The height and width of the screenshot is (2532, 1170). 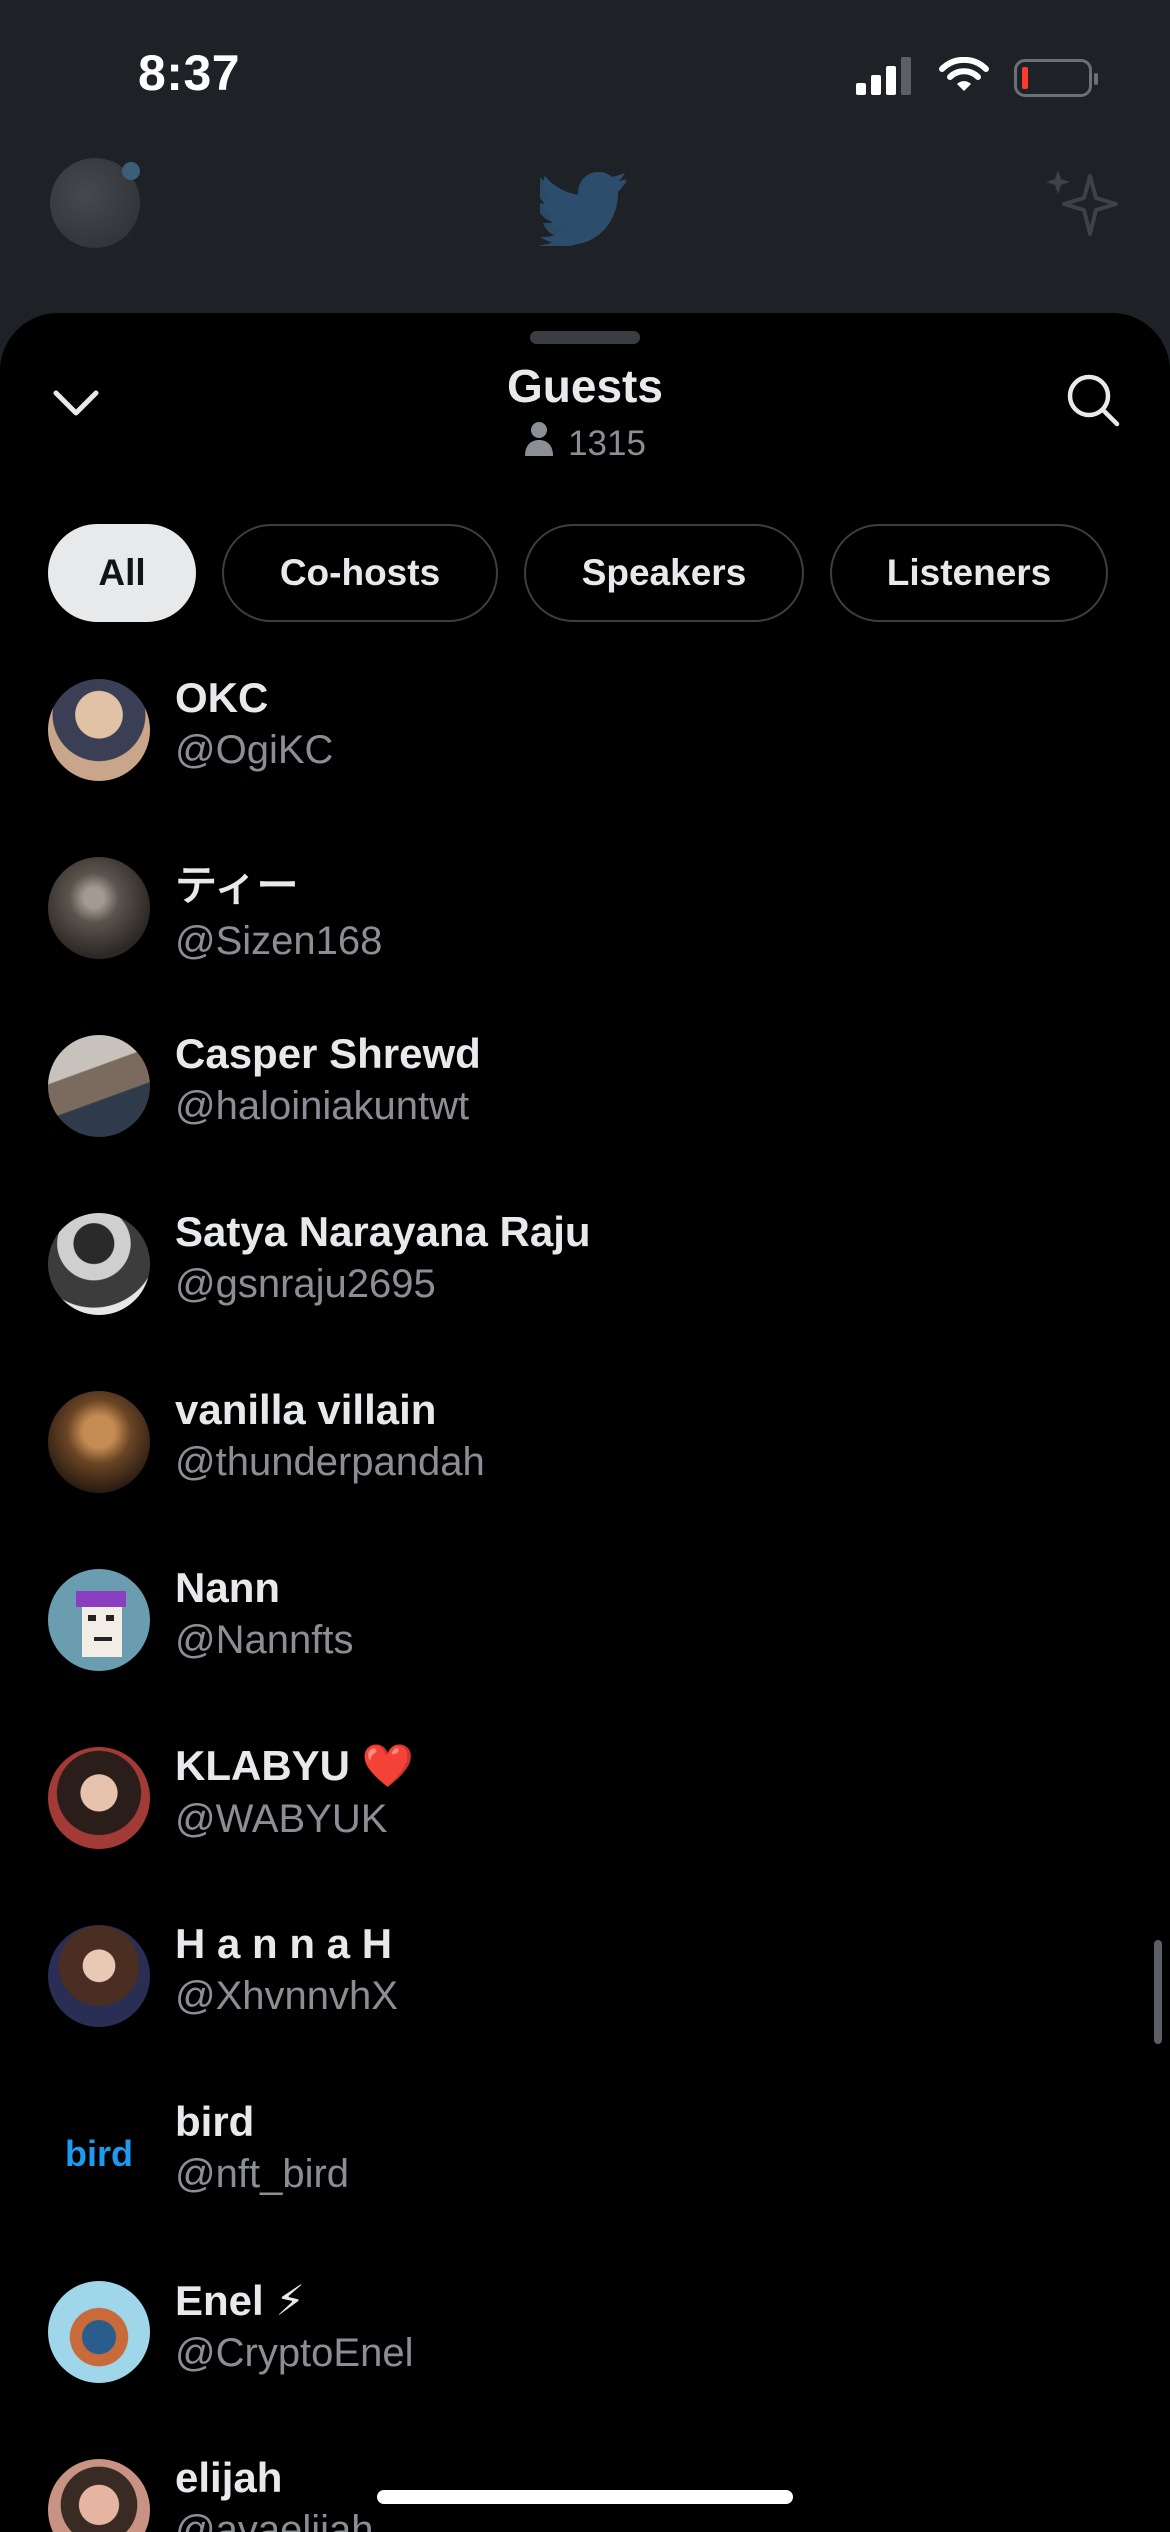 I want to click on guest-names: vanilla villain @thunderpandah, so click(x=330, y=1435).